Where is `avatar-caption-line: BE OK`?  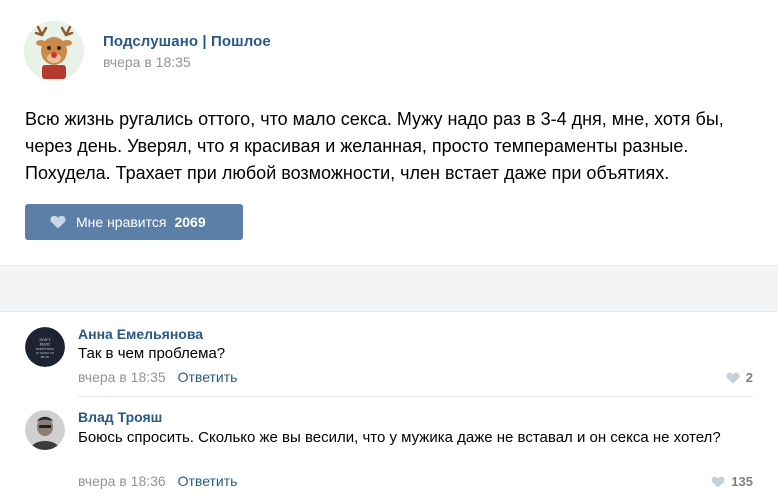
avatar-caption-line: BE OK is located at coordinates (45, 357).